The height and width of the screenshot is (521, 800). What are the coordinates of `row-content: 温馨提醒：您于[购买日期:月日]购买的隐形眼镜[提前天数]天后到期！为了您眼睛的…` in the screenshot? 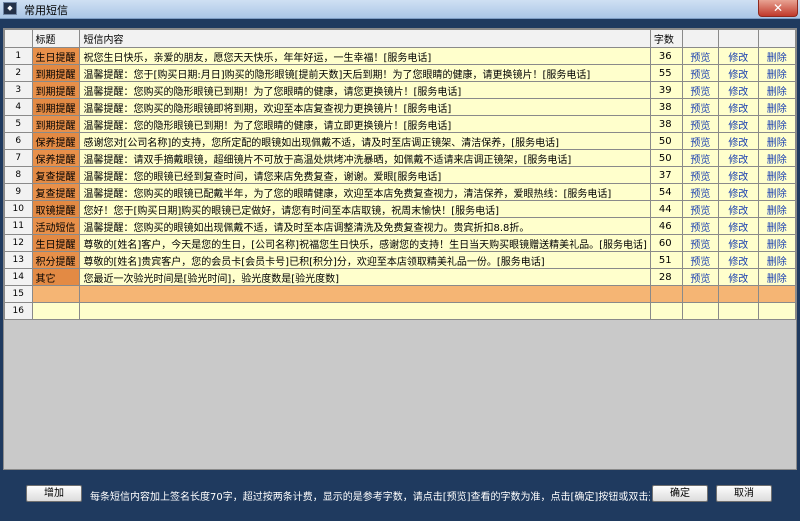 It's located at (365, 73).